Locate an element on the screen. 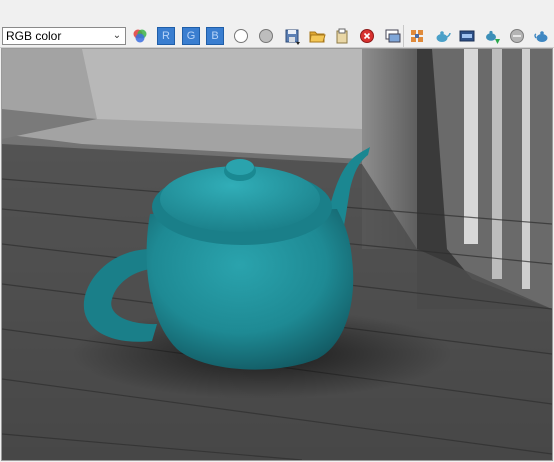 Image resolution: width=554 pixels, height=462 pixels. render-teapot-icon is located at coordinates (442, 36).